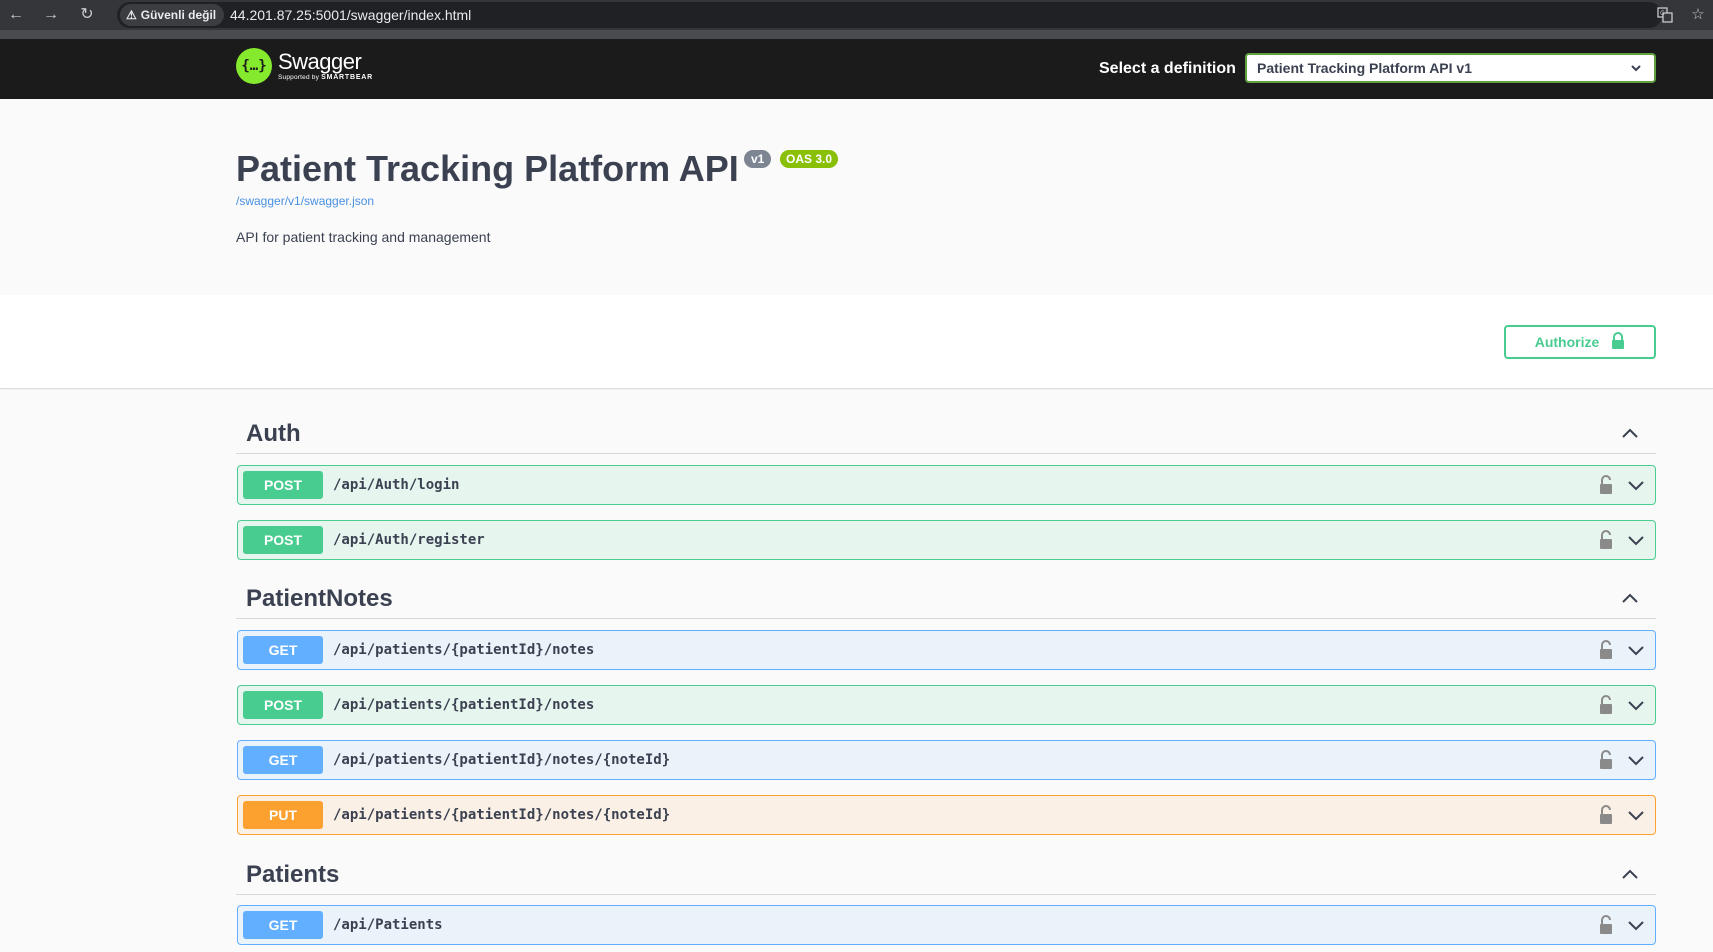 The height and width of the screenshot is (952, 1713). I want to click on operation-get-patient-notes: GET /api/patients/{patientId}/notes, so click(946, 650).